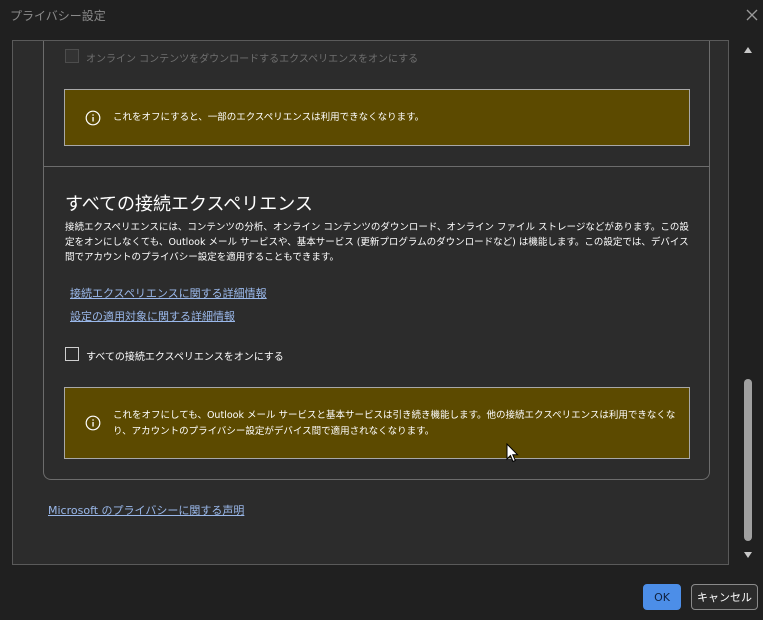 The image size is (763, 620). I want to click on settings-scope-details-link: 設定の適用対象に関する詳細情報, so click(152, 316).